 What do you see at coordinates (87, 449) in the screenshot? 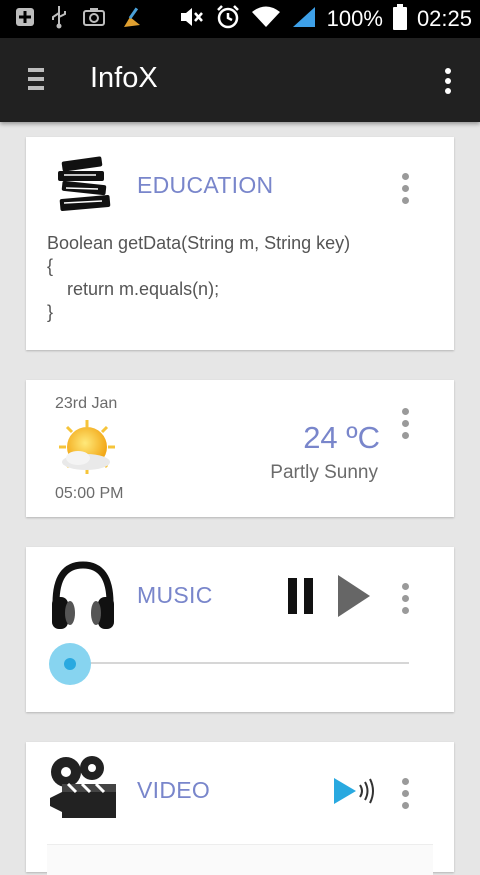
I see `partly-sunny-icon` at bounding box center [87, 449].